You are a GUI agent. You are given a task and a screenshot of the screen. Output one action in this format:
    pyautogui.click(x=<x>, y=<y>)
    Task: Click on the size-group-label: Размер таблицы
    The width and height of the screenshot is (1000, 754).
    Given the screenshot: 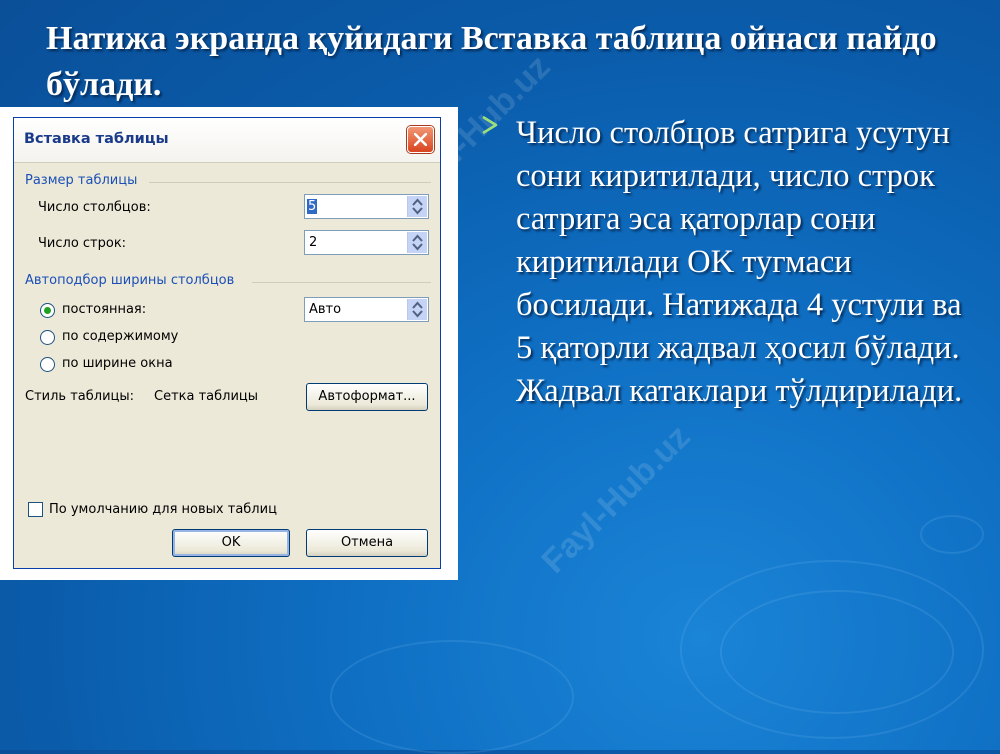 What is the action you would take?
    pyautogui.click(x=81, y=180)
    